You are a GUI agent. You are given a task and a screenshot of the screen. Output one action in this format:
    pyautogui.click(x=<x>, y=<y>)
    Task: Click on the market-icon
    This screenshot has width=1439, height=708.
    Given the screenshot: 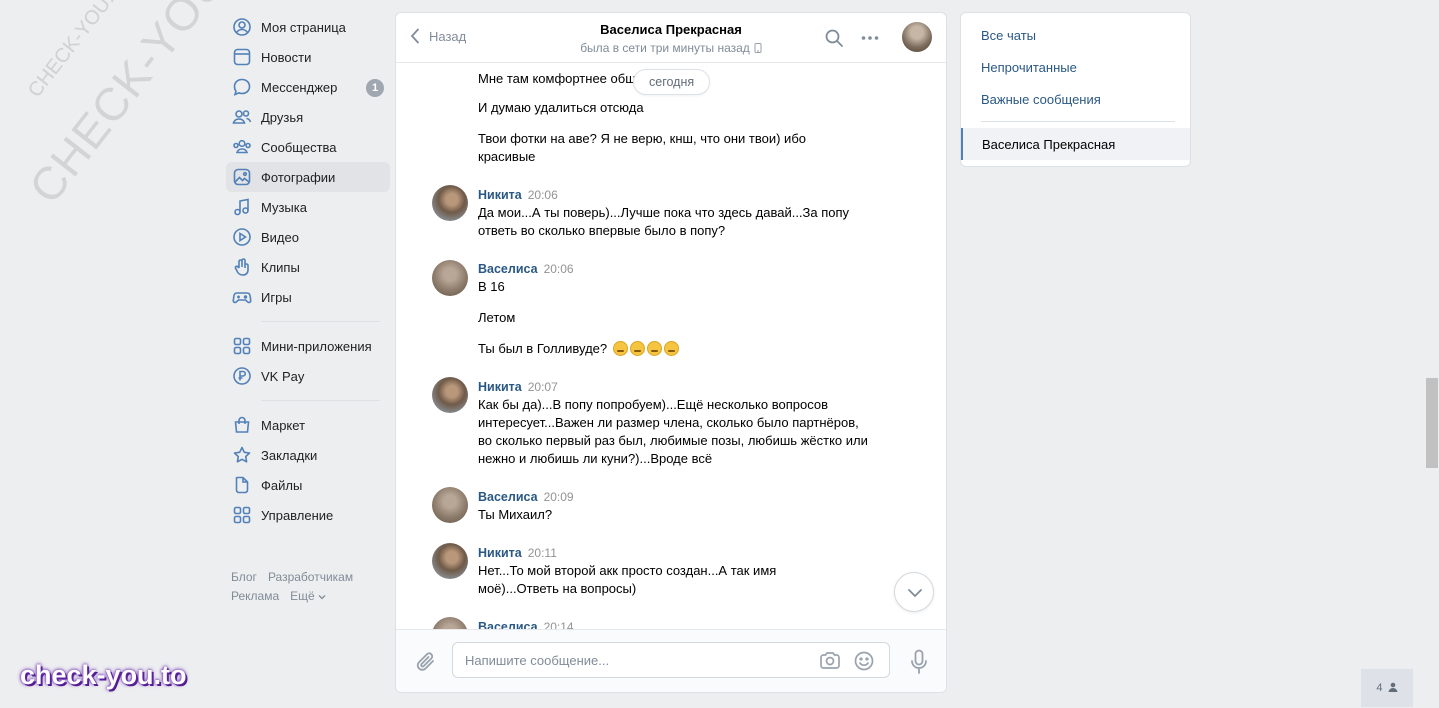 What is the action you would take?
    pyautogui.click(x=242, y=424)
    